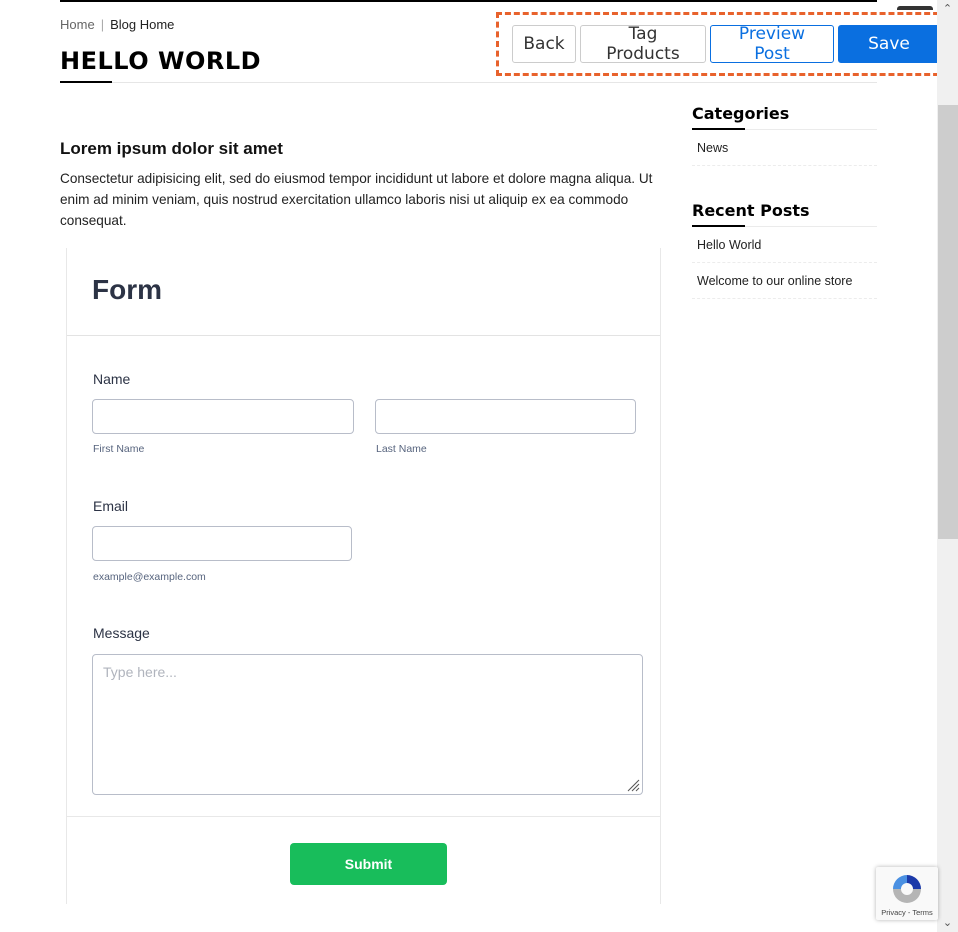  What do you see at coordinates (401, 449) in the screenshot?
I see `last-name-sublabel: Last Name` at bounding box center [401, 449].